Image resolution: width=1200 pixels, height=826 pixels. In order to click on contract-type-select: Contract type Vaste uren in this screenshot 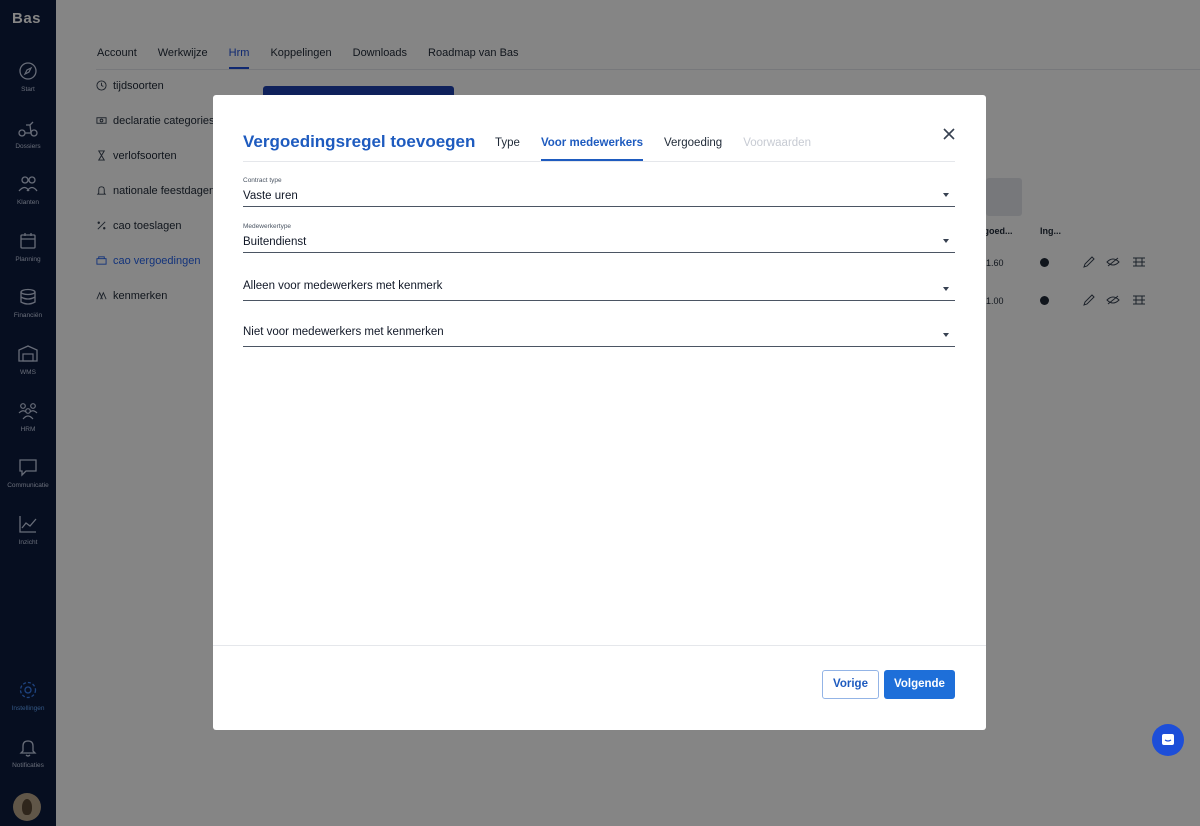, I will do `click(599, 192)`.